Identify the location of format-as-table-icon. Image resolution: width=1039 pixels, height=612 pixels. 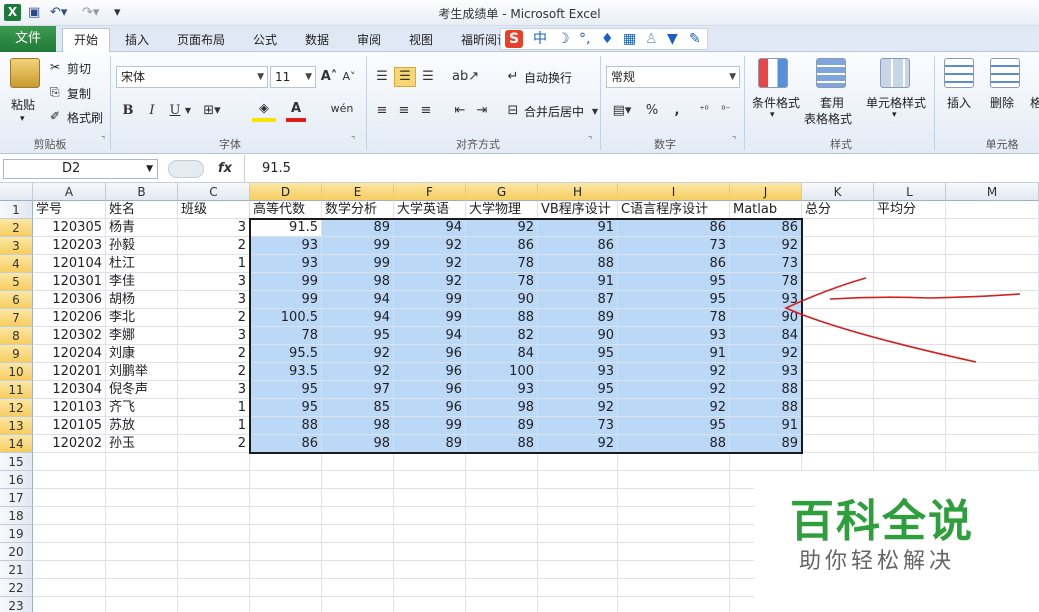
(831, 73).